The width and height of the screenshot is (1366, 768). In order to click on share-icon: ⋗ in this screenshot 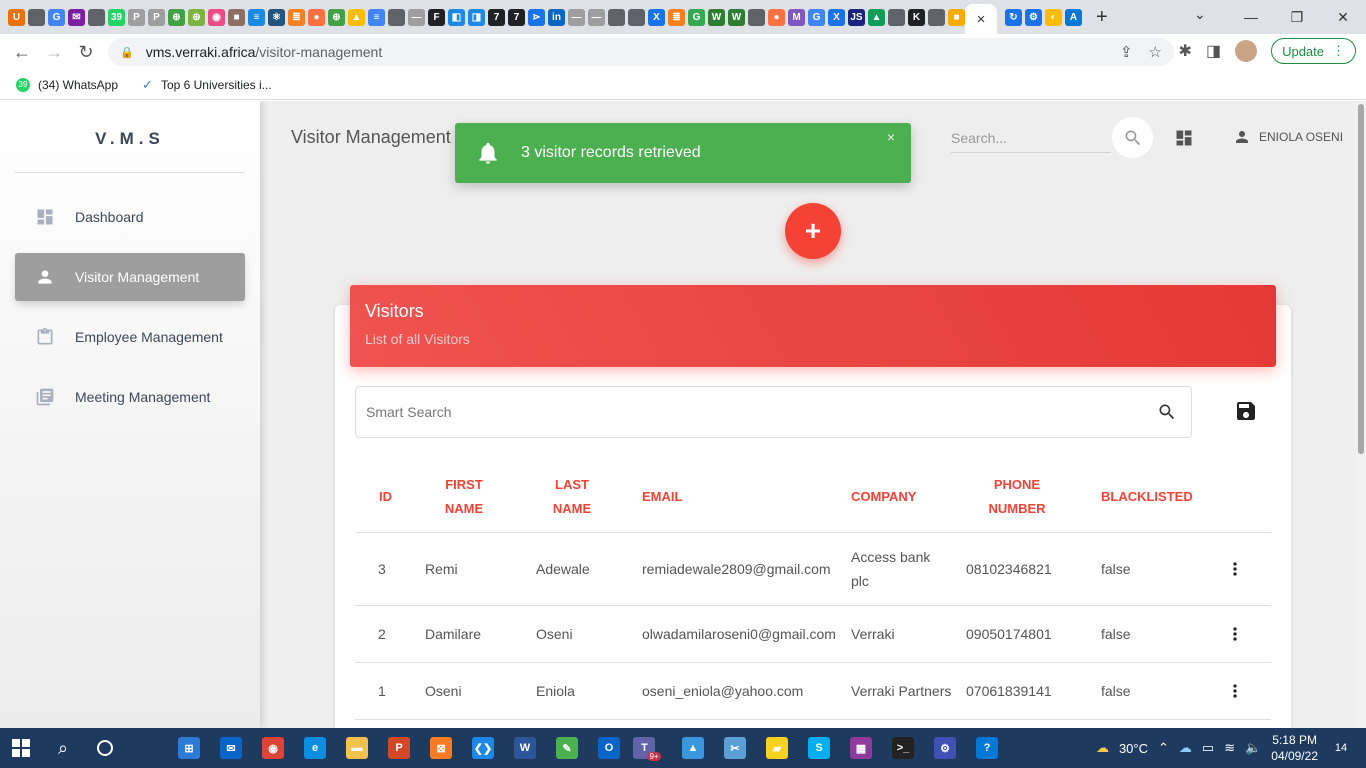, I will do `click(536, 17)`.